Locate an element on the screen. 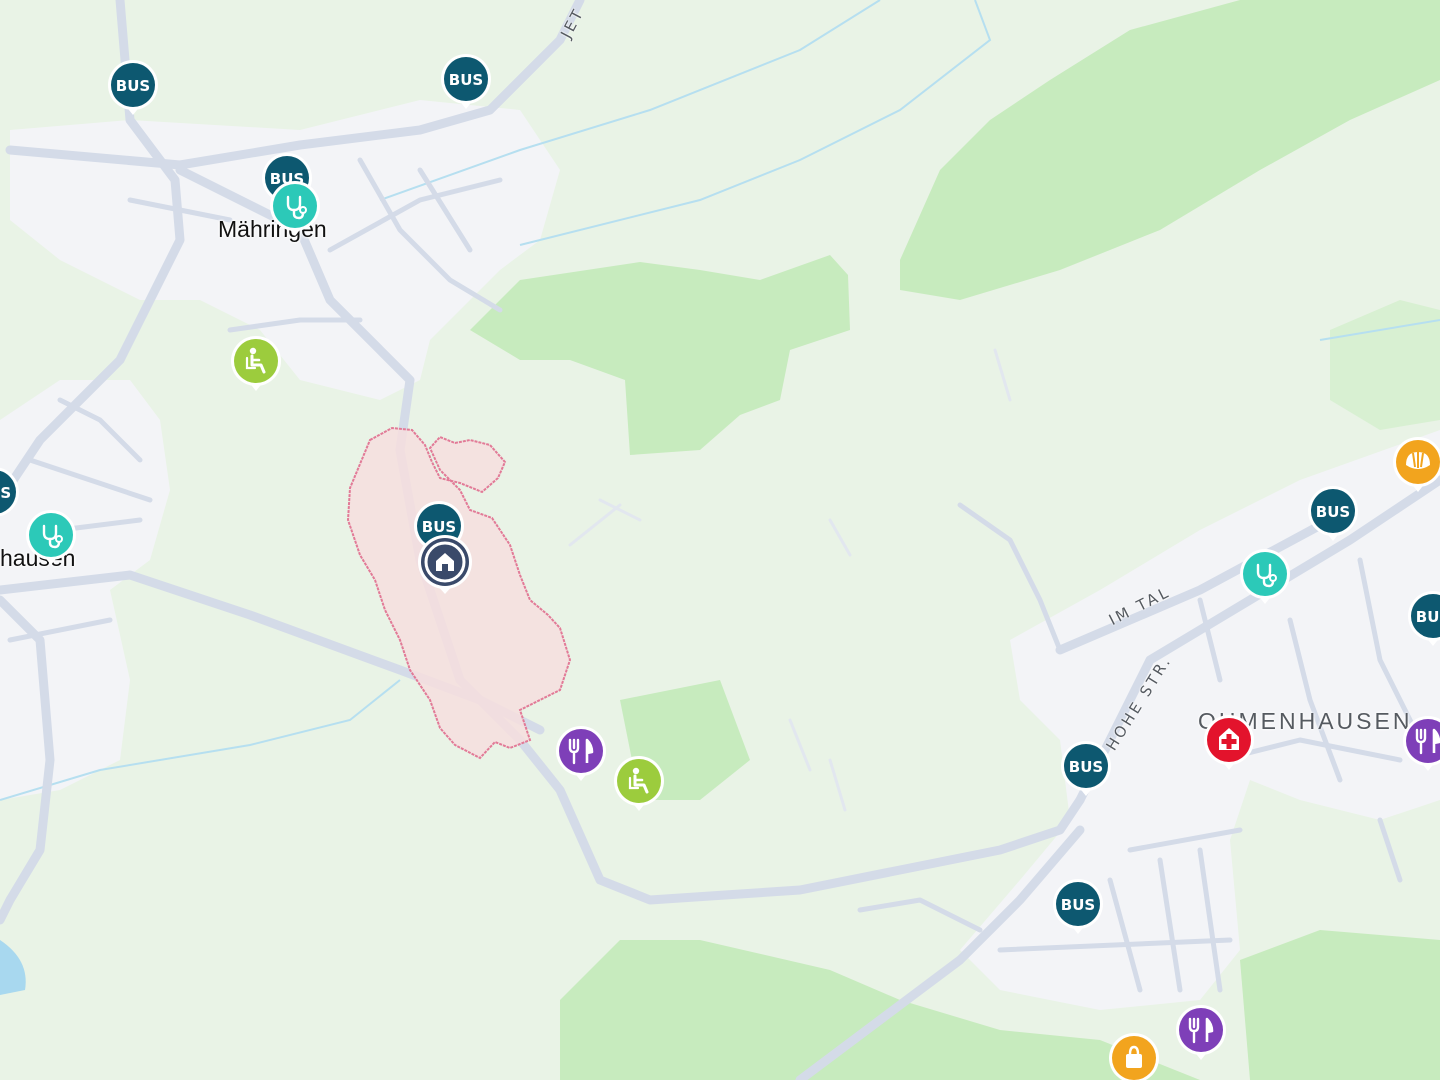 This screenshot has width=1440, height=1080. pharmacy-pin is located at coordinates (1229, 745).